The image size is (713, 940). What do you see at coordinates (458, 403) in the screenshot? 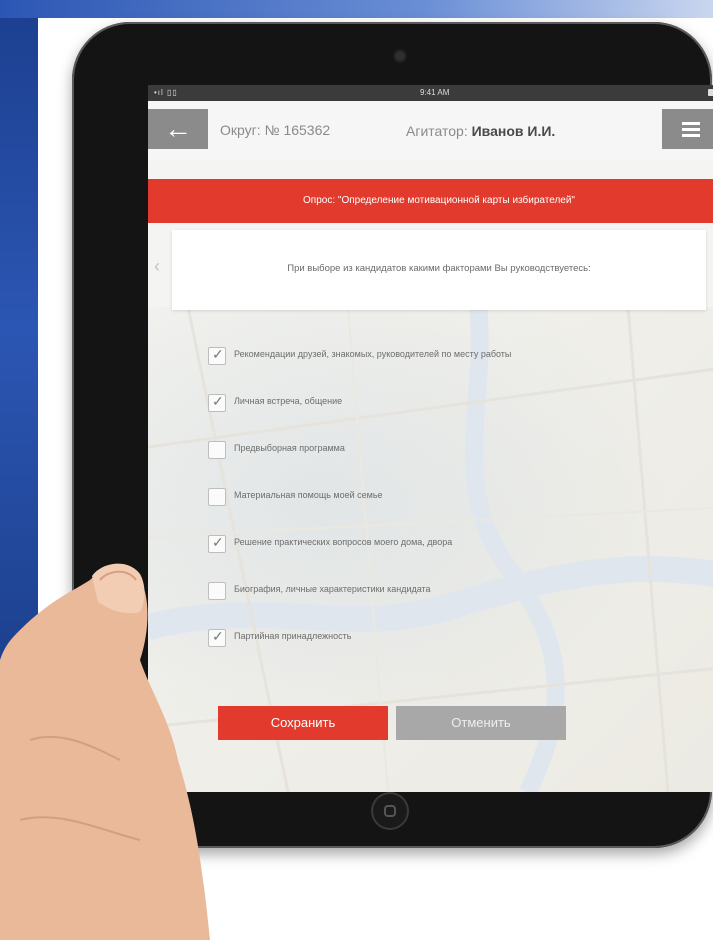
I see `option-item: ✓ Личная встреча, общение` at bounding box center [458, 403].